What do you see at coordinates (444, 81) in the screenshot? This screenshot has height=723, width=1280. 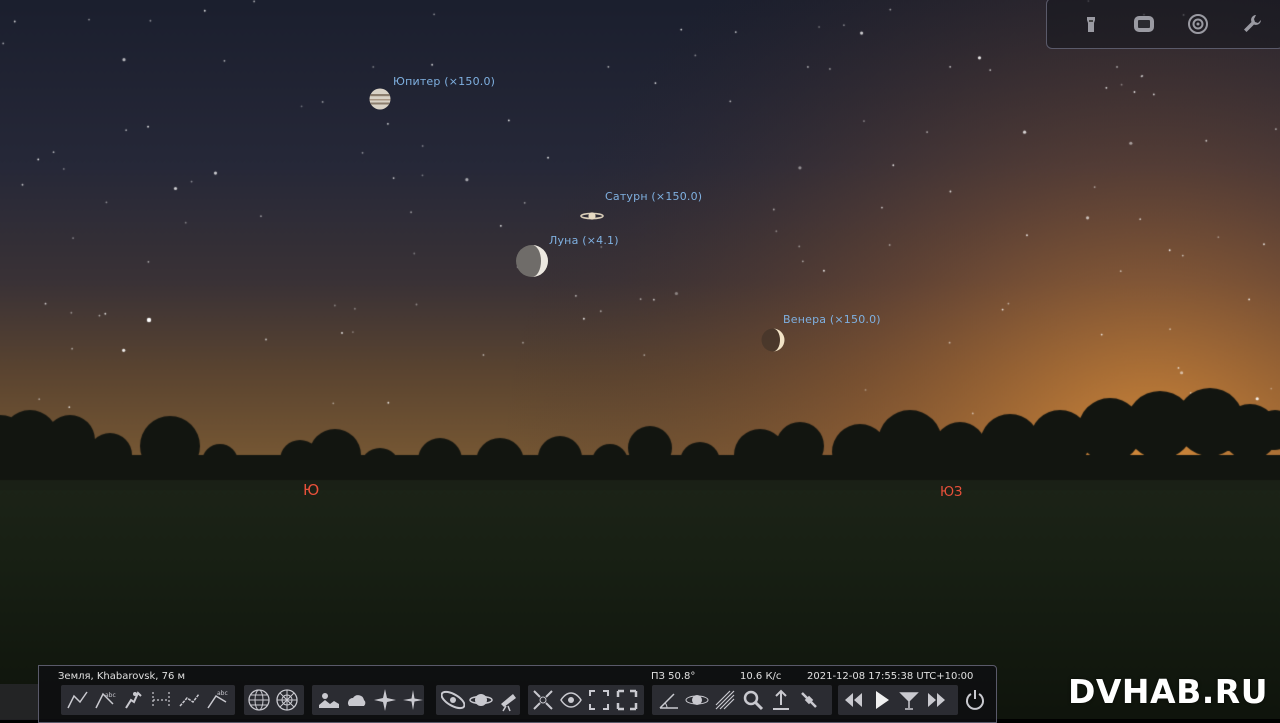 I see `jupiter-label: Юпитер (×150.0)` at bounding box center [444, 81].